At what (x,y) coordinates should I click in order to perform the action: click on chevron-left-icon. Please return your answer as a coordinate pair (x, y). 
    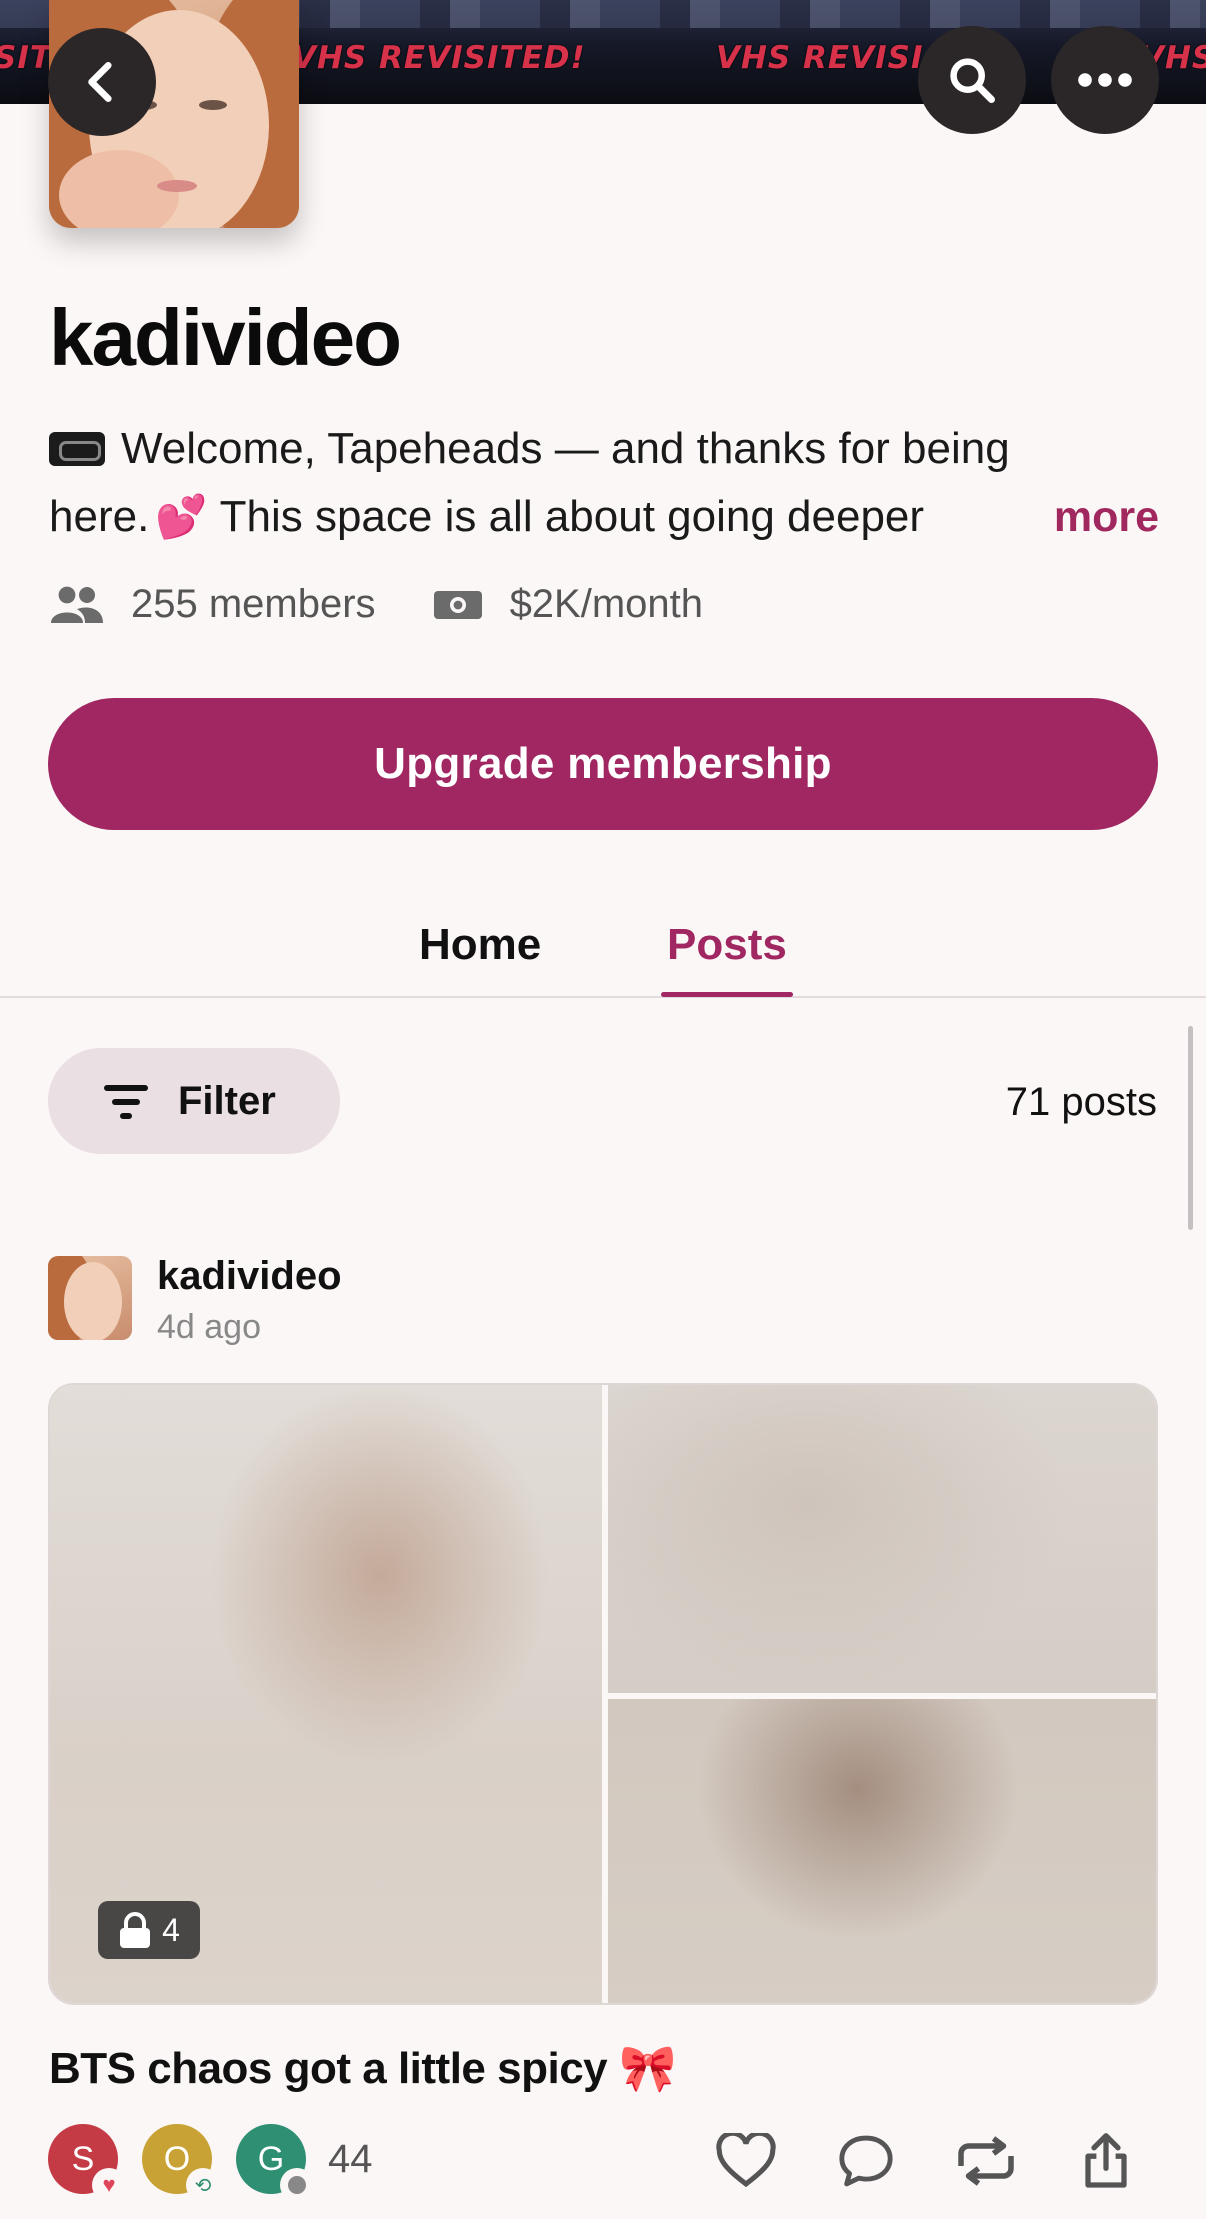
    Looking at the image, I should click on (100, 81).